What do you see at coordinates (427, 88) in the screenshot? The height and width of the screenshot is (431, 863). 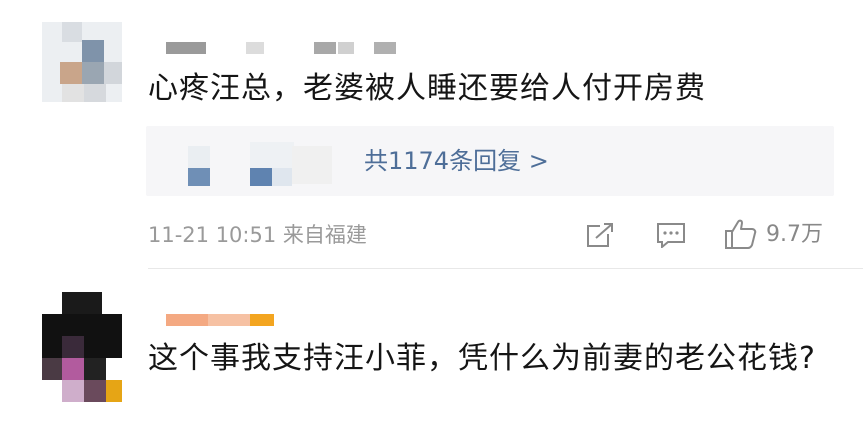 I see `comment-text: 心疼汪总，老婆被人睡还要给人付开房费` at bounding box center [427, 88].